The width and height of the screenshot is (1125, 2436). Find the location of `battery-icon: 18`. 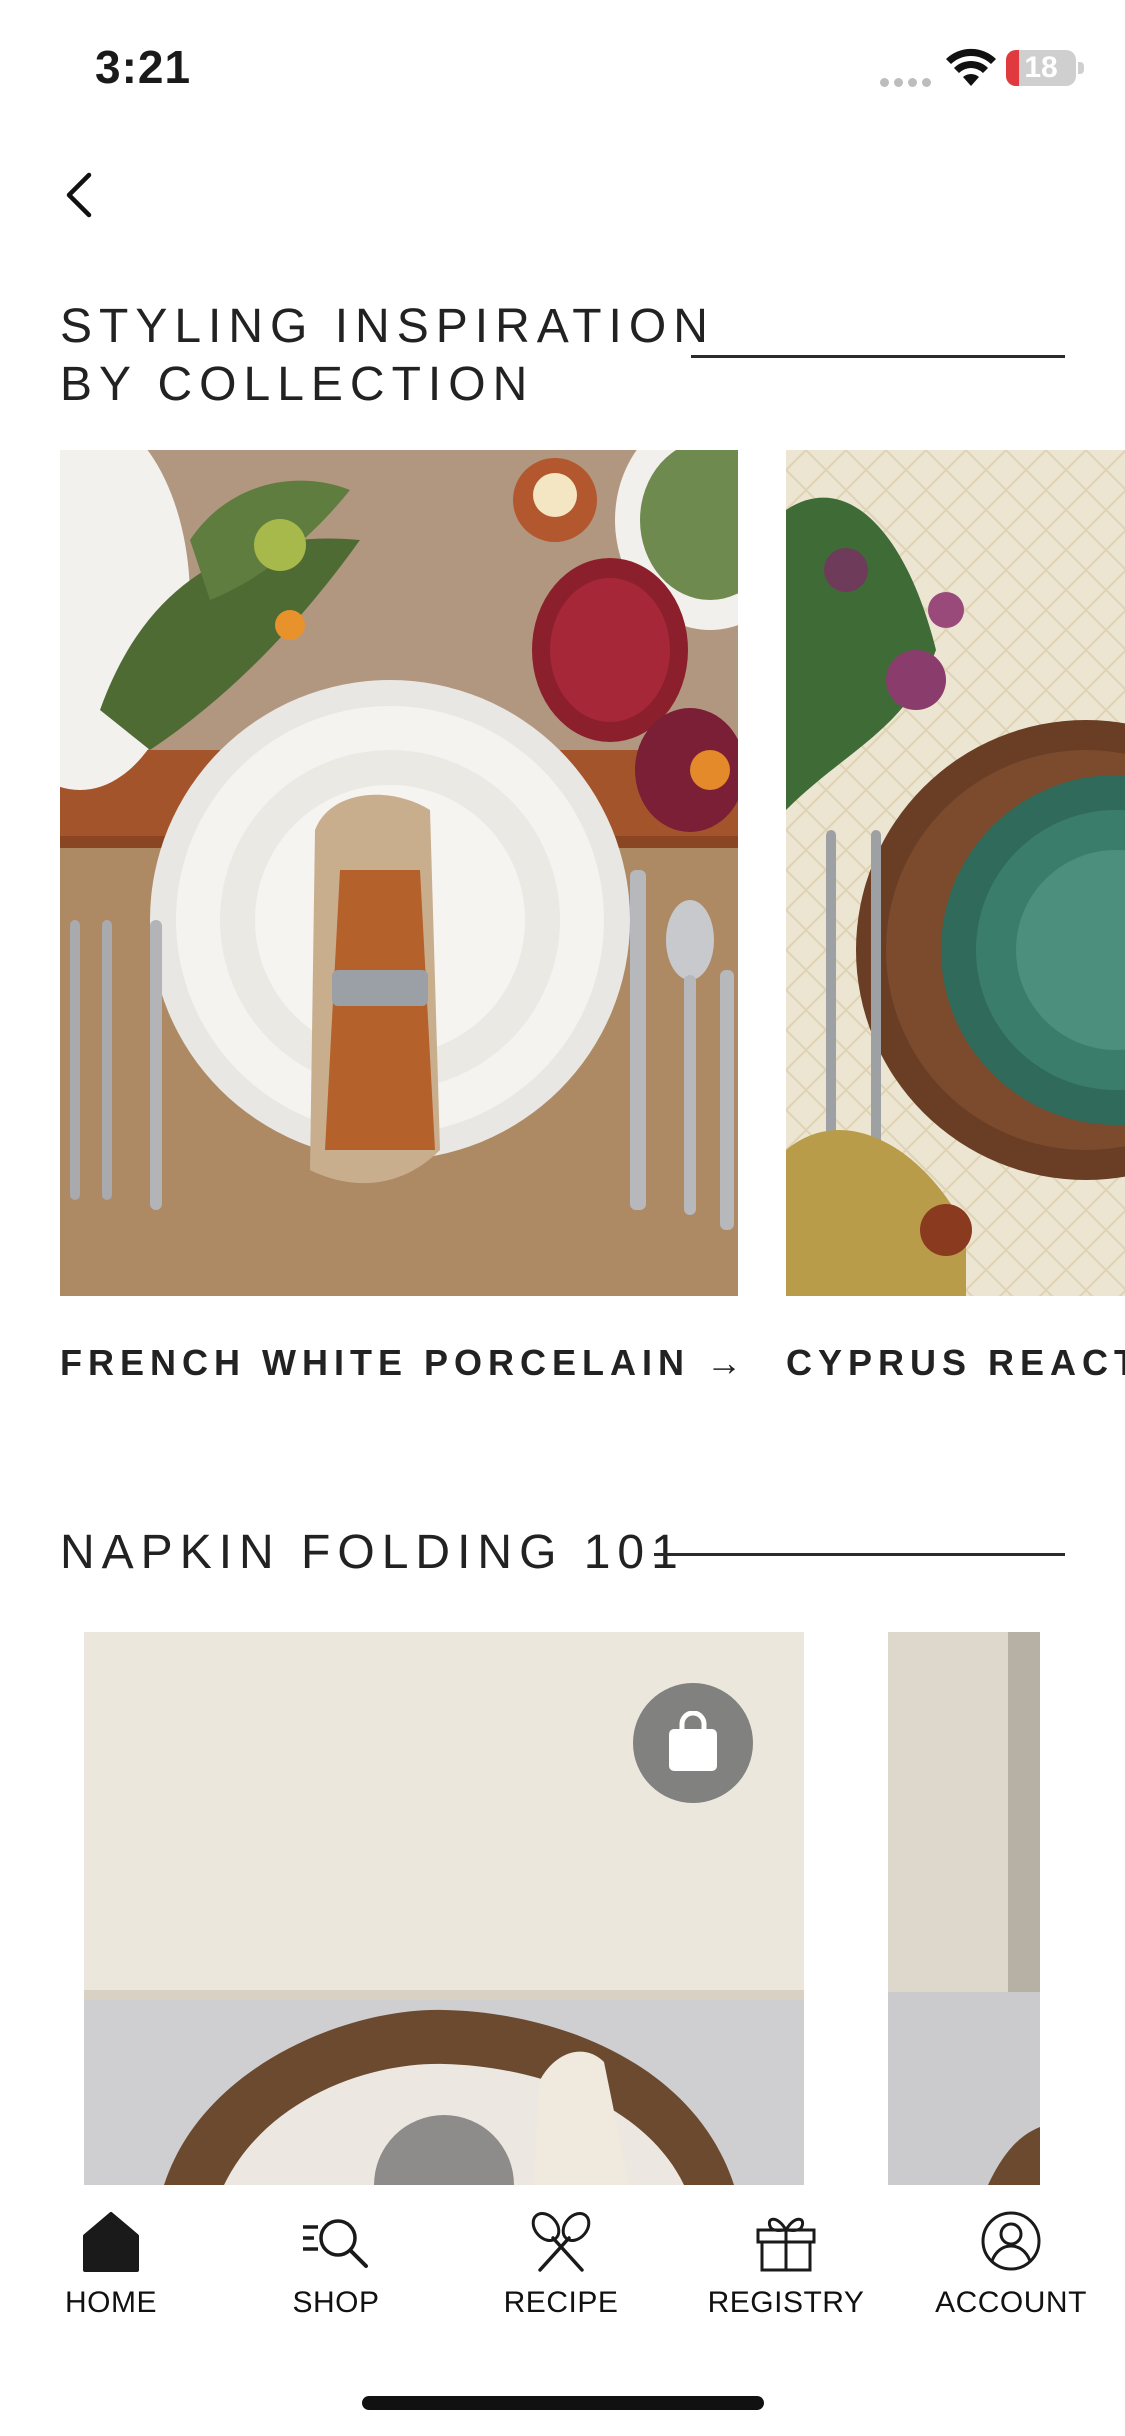

battery-icon: 18 is located at coordinates (1041, 68).